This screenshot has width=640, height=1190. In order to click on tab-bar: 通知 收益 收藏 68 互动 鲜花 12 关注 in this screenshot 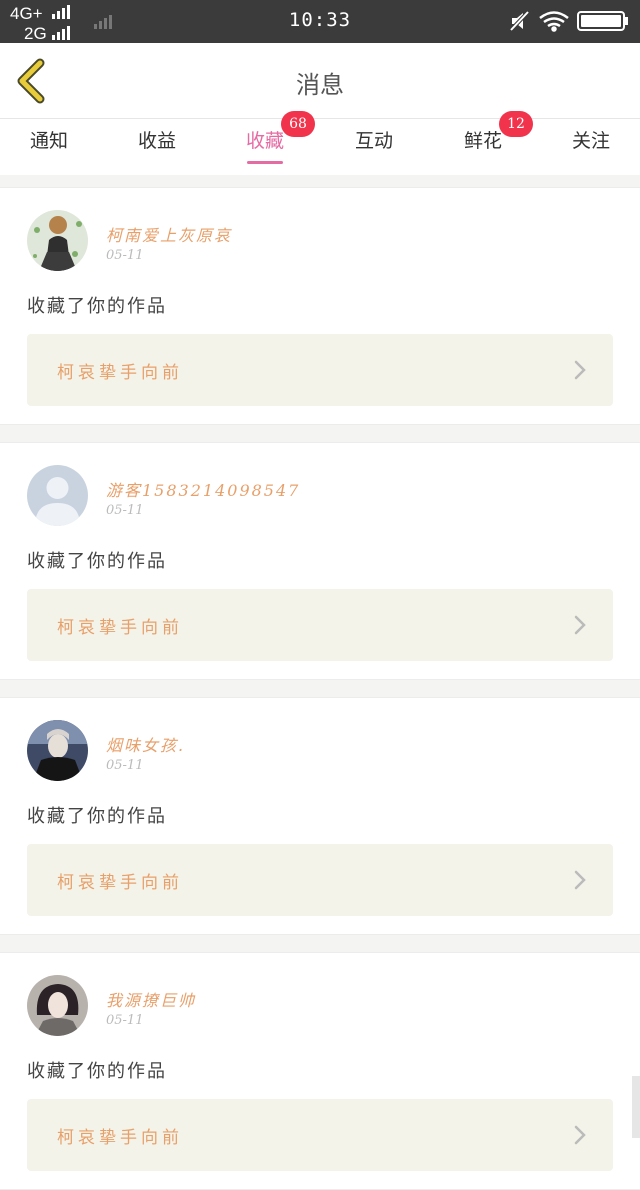, I will do `click(320, 143)`.